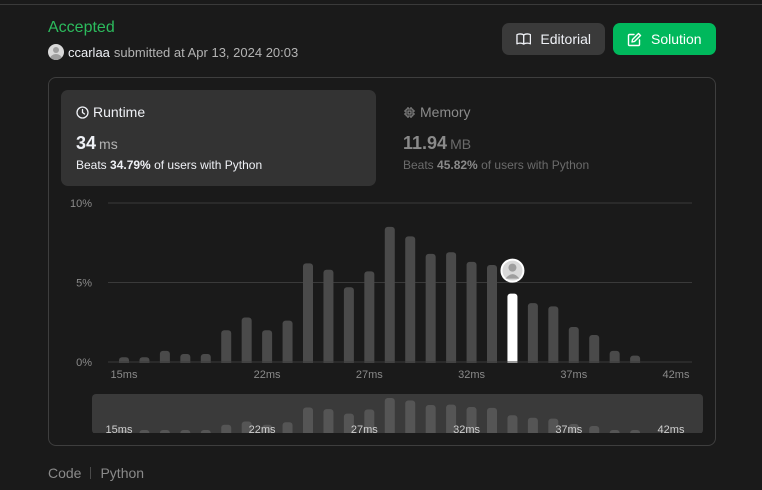 Image resolution: width=762 pixels, height=490 pixels. I want to click on memory-beats-value: 45.82%, so click(457, 165).